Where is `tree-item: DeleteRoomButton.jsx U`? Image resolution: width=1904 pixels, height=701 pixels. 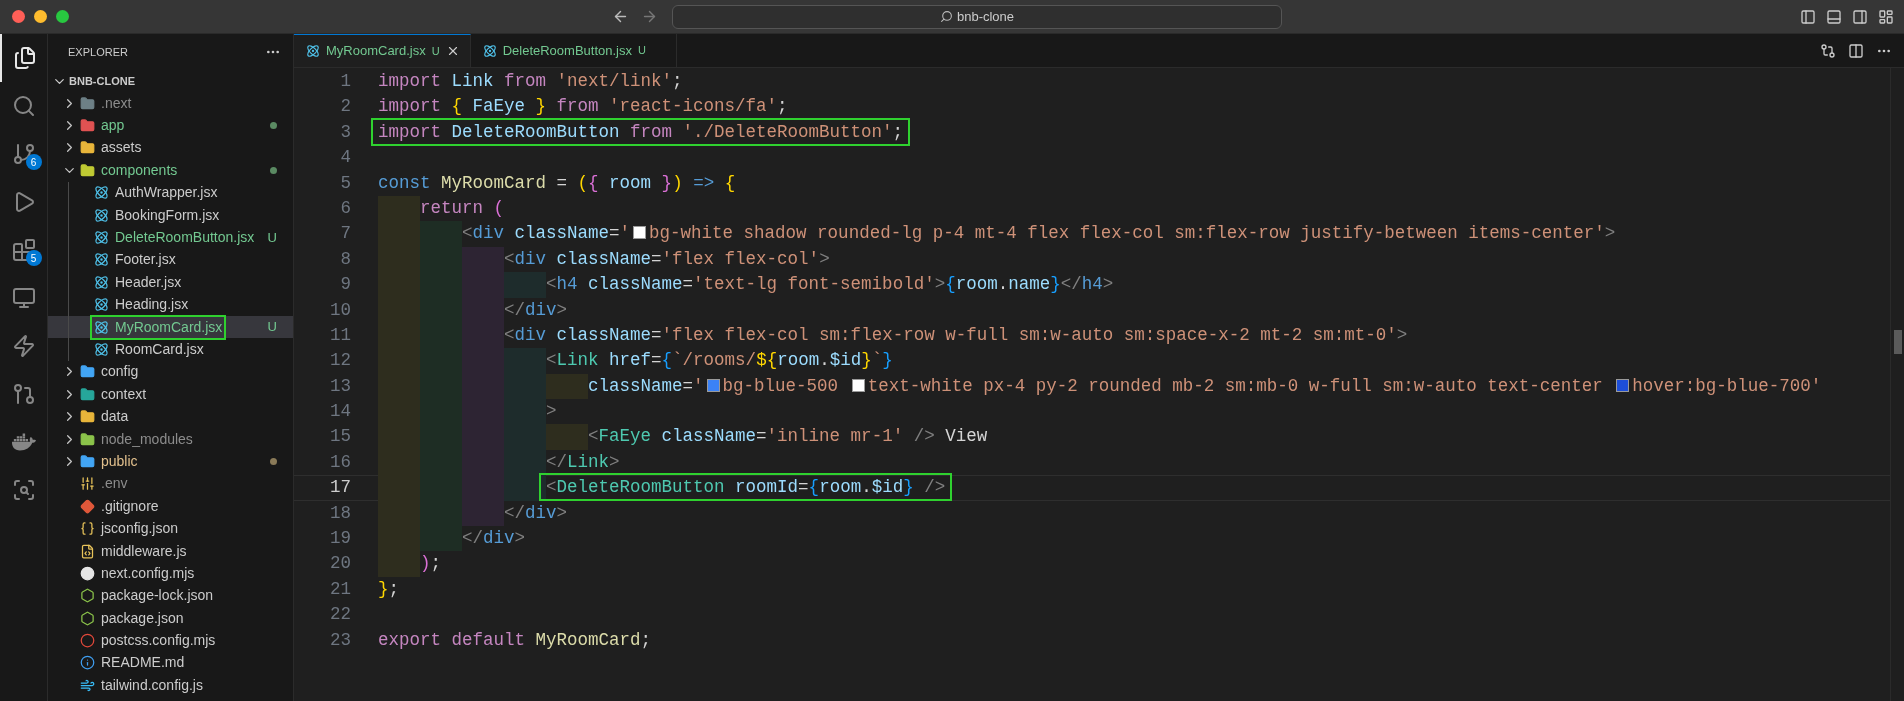
tree-item: DeleteRoomButton.jsx U is located at coordinates (170, 237).